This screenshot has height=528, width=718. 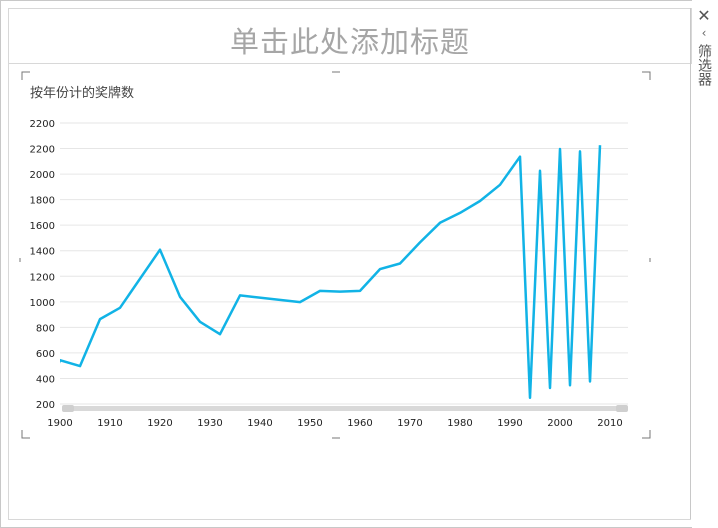 What do you see at coordinates (42, 226) in the screenshot?
I see `y-tick-label: 1600` at bounding box center [42, 226].